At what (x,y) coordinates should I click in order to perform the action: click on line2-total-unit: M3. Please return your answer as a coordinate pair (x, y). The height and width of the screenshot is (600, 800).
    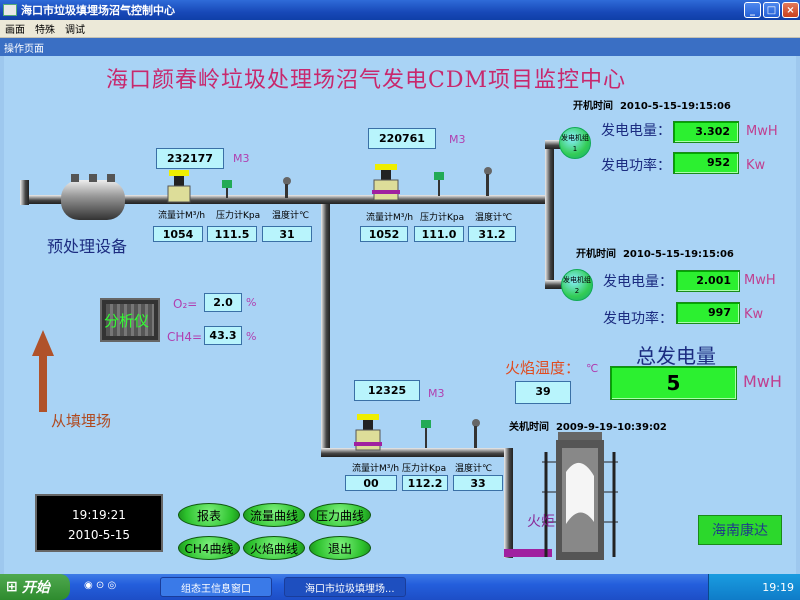
    Looking at the image, I should click on (457, 139).